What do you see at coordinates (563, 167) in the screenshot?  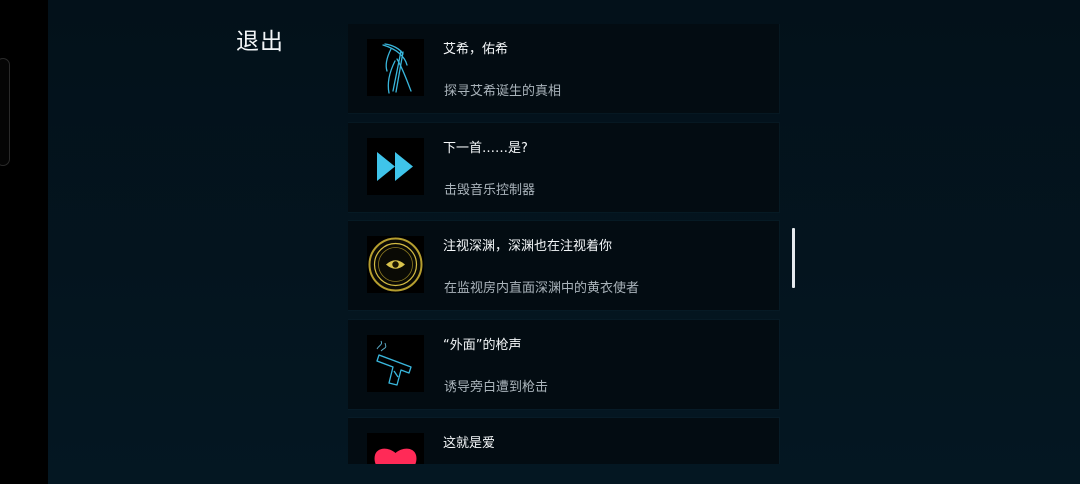 I see `achievement-card: 下一首……是? 击毁音乐控制器` at bounding box center [563, 167].